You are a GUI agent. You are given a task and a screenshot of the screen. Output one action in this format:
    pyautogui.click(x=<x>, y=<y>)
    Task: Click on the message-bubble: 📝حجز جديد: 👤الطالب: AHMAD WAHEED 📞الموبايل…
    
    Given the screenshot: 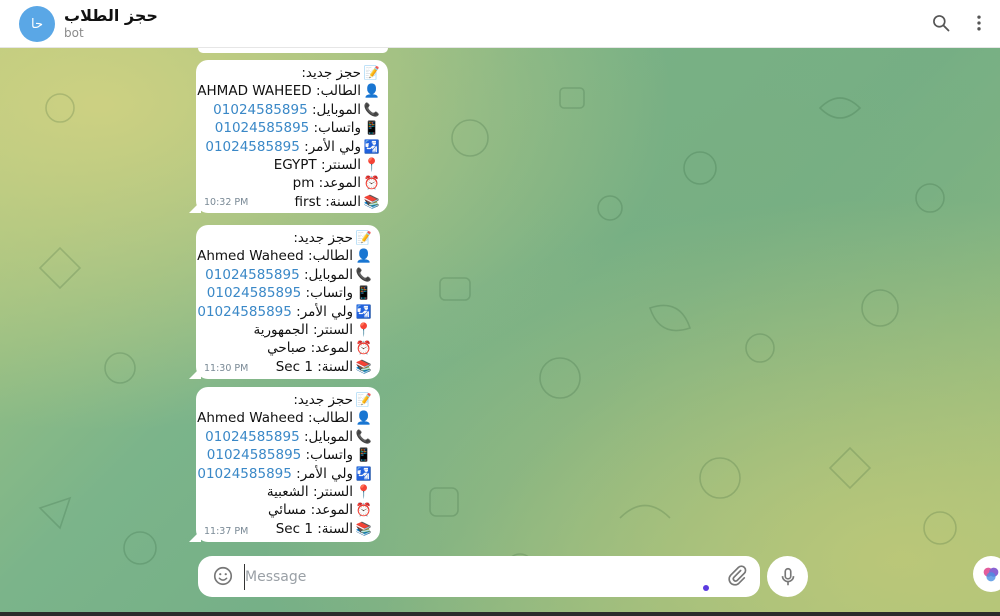 What is the action you would take?
    pyautogui.click(x=292, y=136)
    